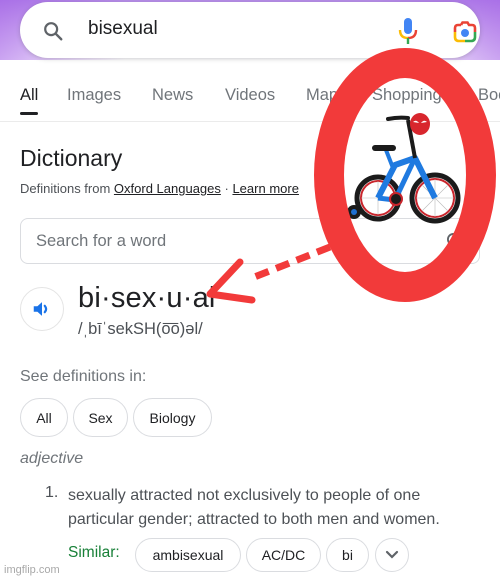 The width and height of the screenshot is (500, 581). What do you see at coordinates (489, 95) in the screenshot?
I see `tab-books: Books` at bounding box center [489, 95].